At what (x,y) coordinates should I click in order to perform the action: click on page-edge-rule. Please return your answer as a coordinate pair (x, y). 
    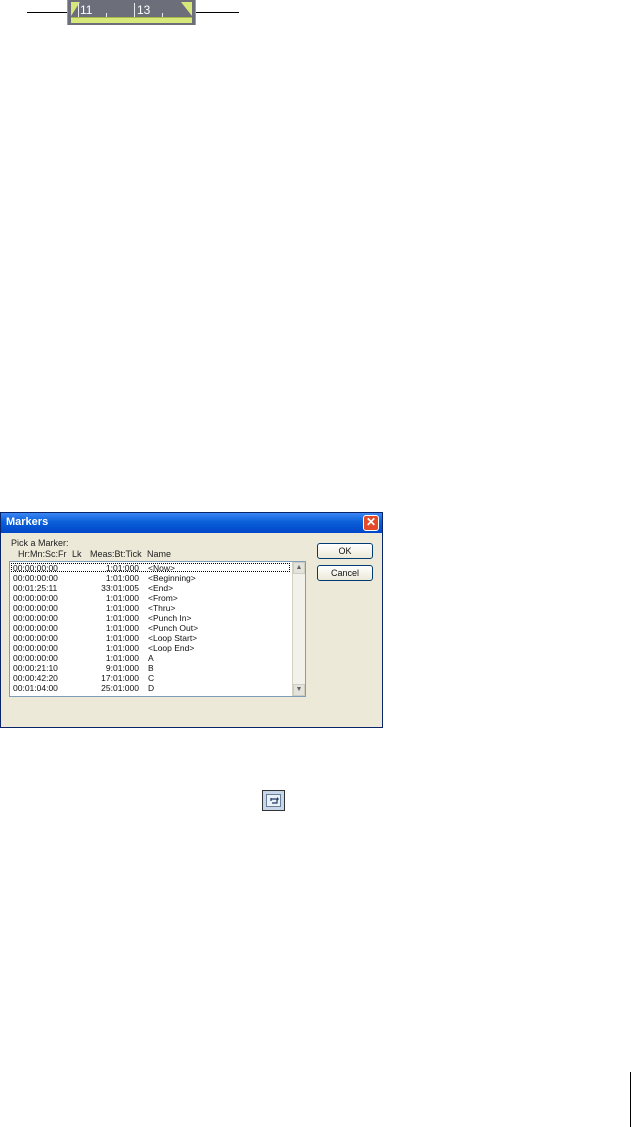
    Looking at the image, I should click on (630, 1099).